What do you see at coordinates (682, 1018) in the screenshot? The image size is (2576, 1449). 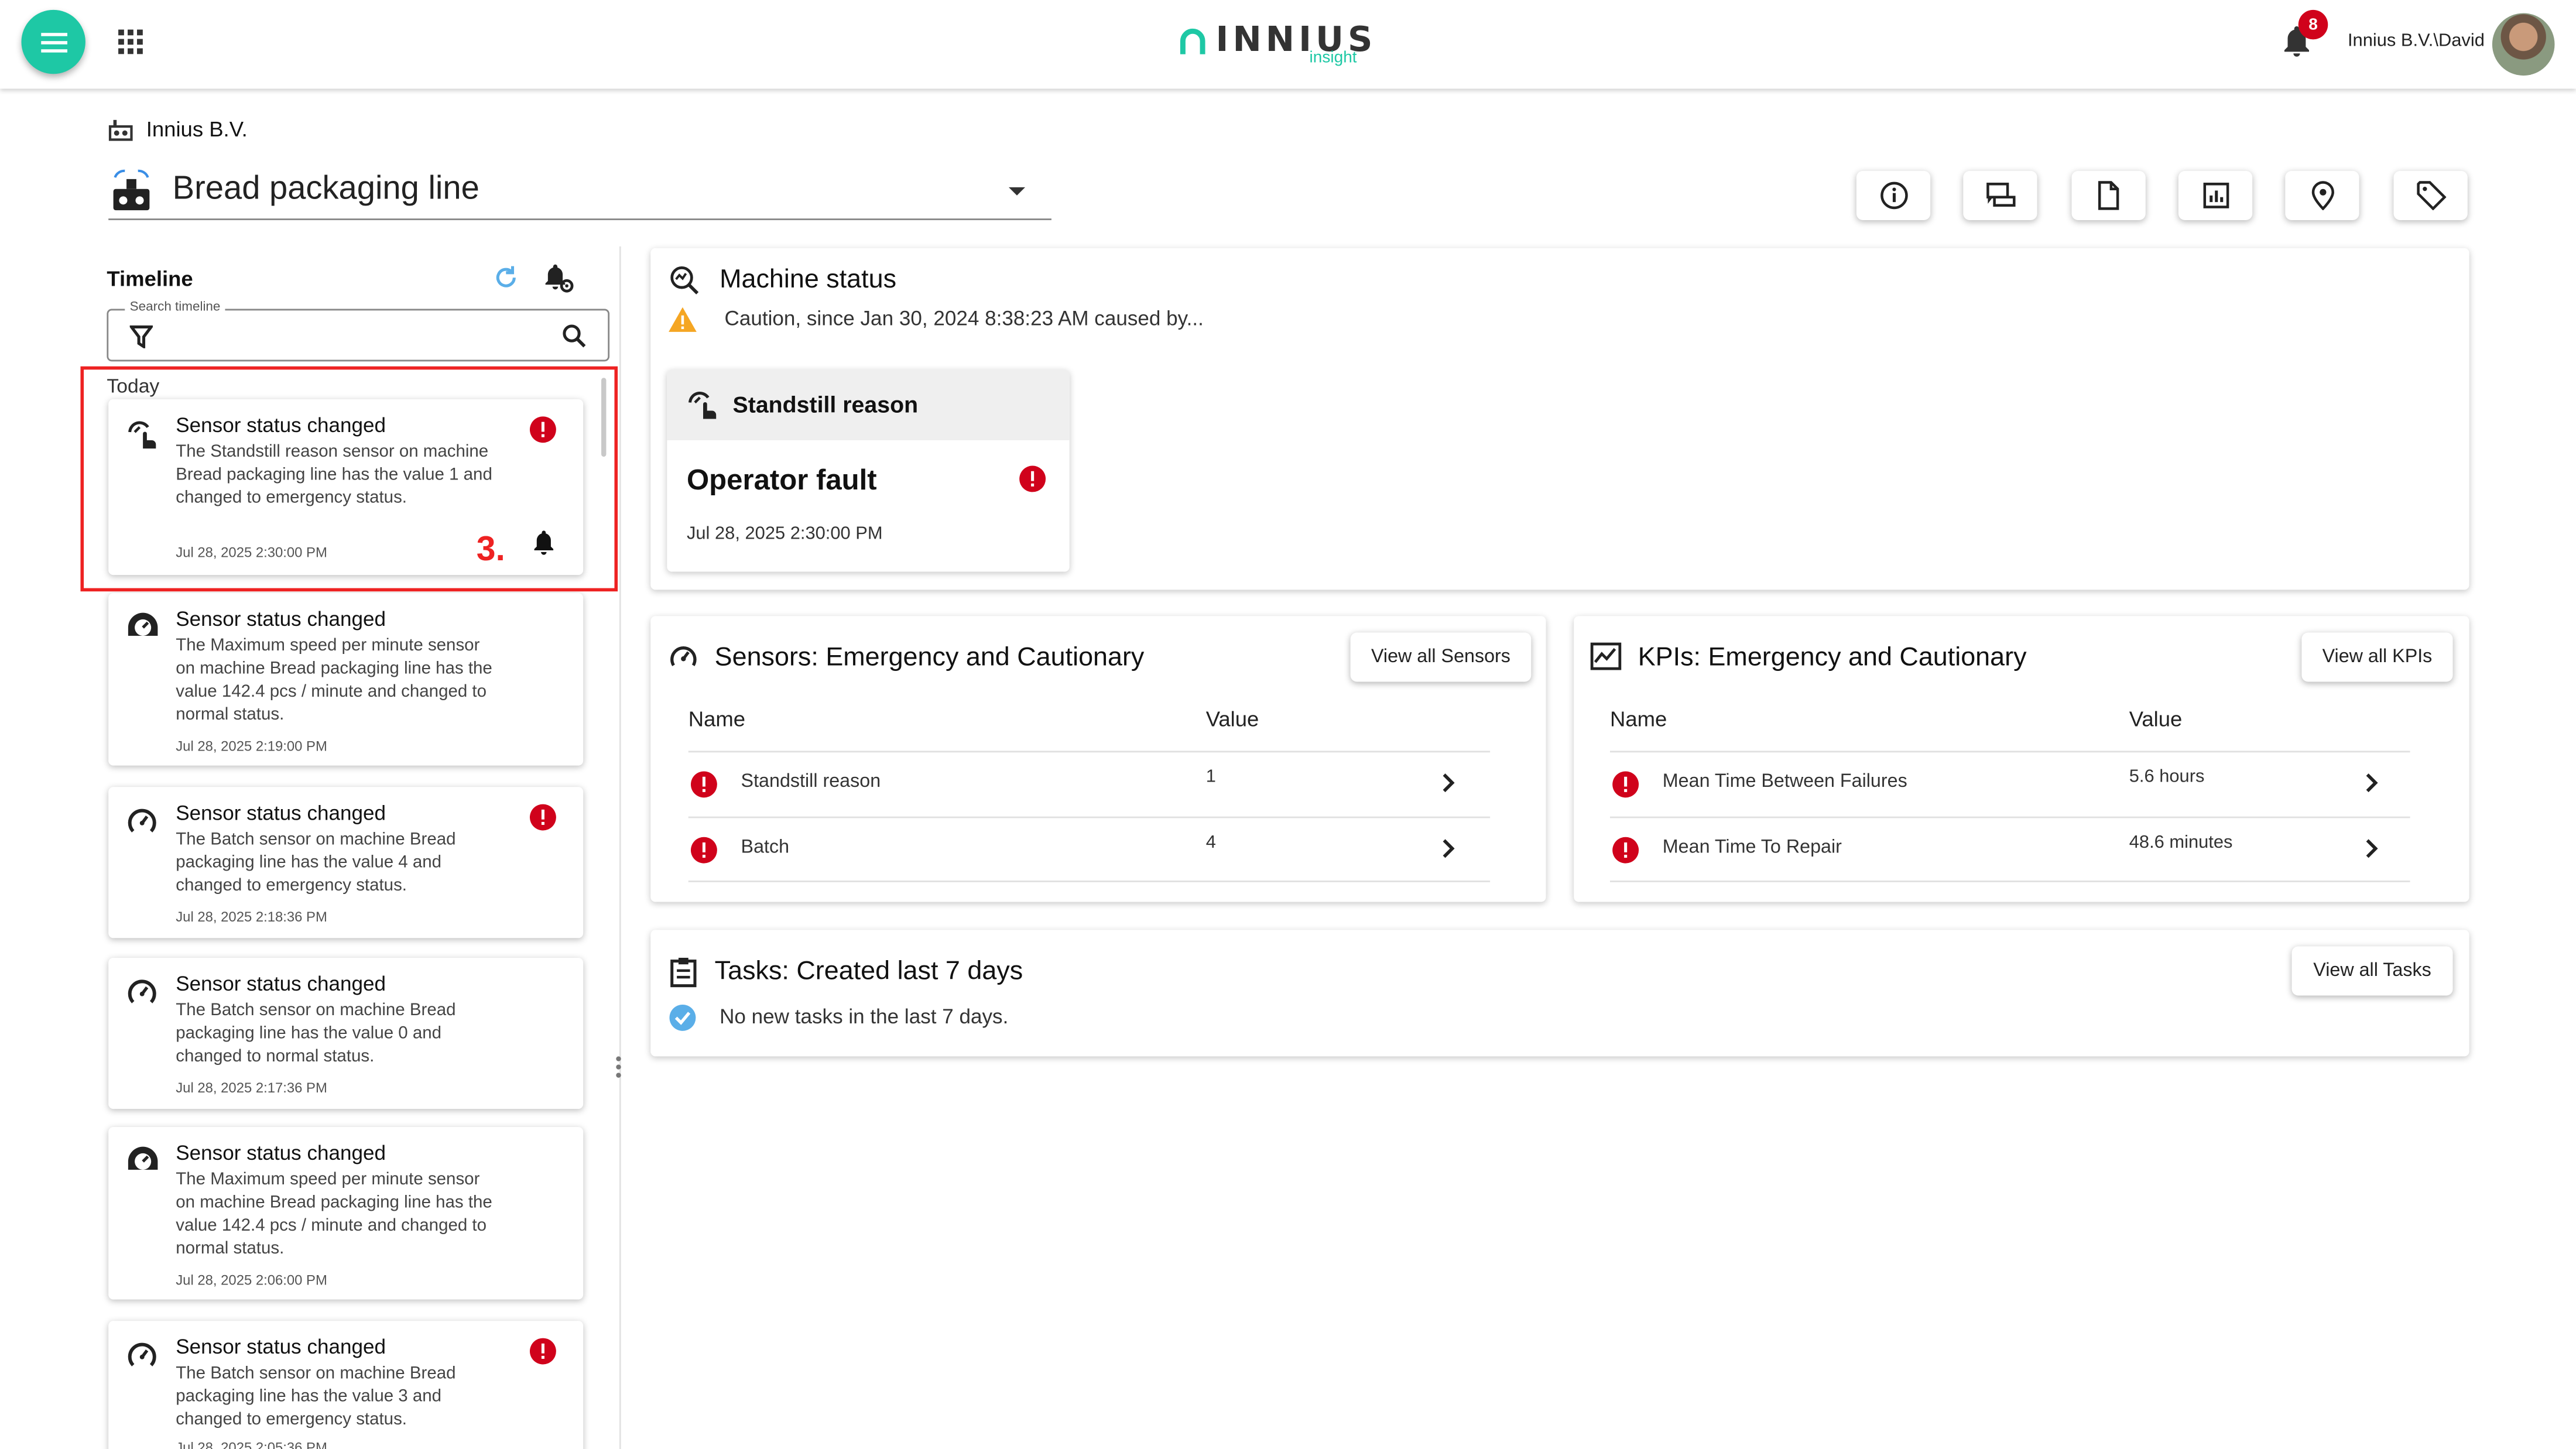 I see `check-circle-icon` at bounding box center [682, 1018].